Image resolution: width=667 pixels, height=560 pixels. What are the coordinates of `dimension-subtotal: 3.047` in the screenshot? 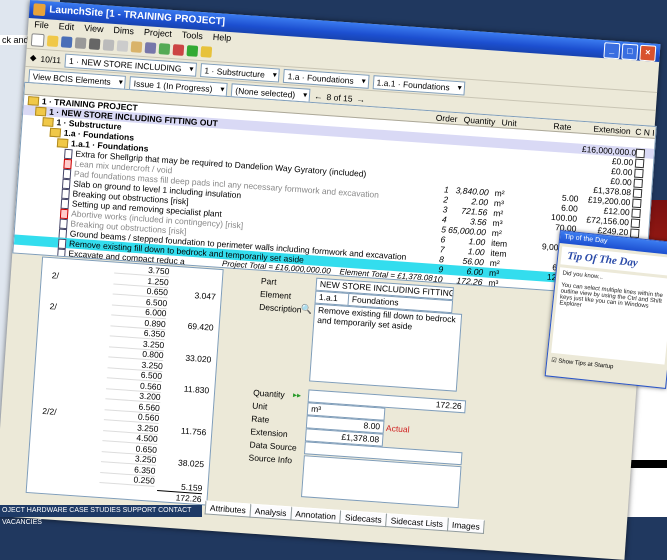 It's located at (205, 295).